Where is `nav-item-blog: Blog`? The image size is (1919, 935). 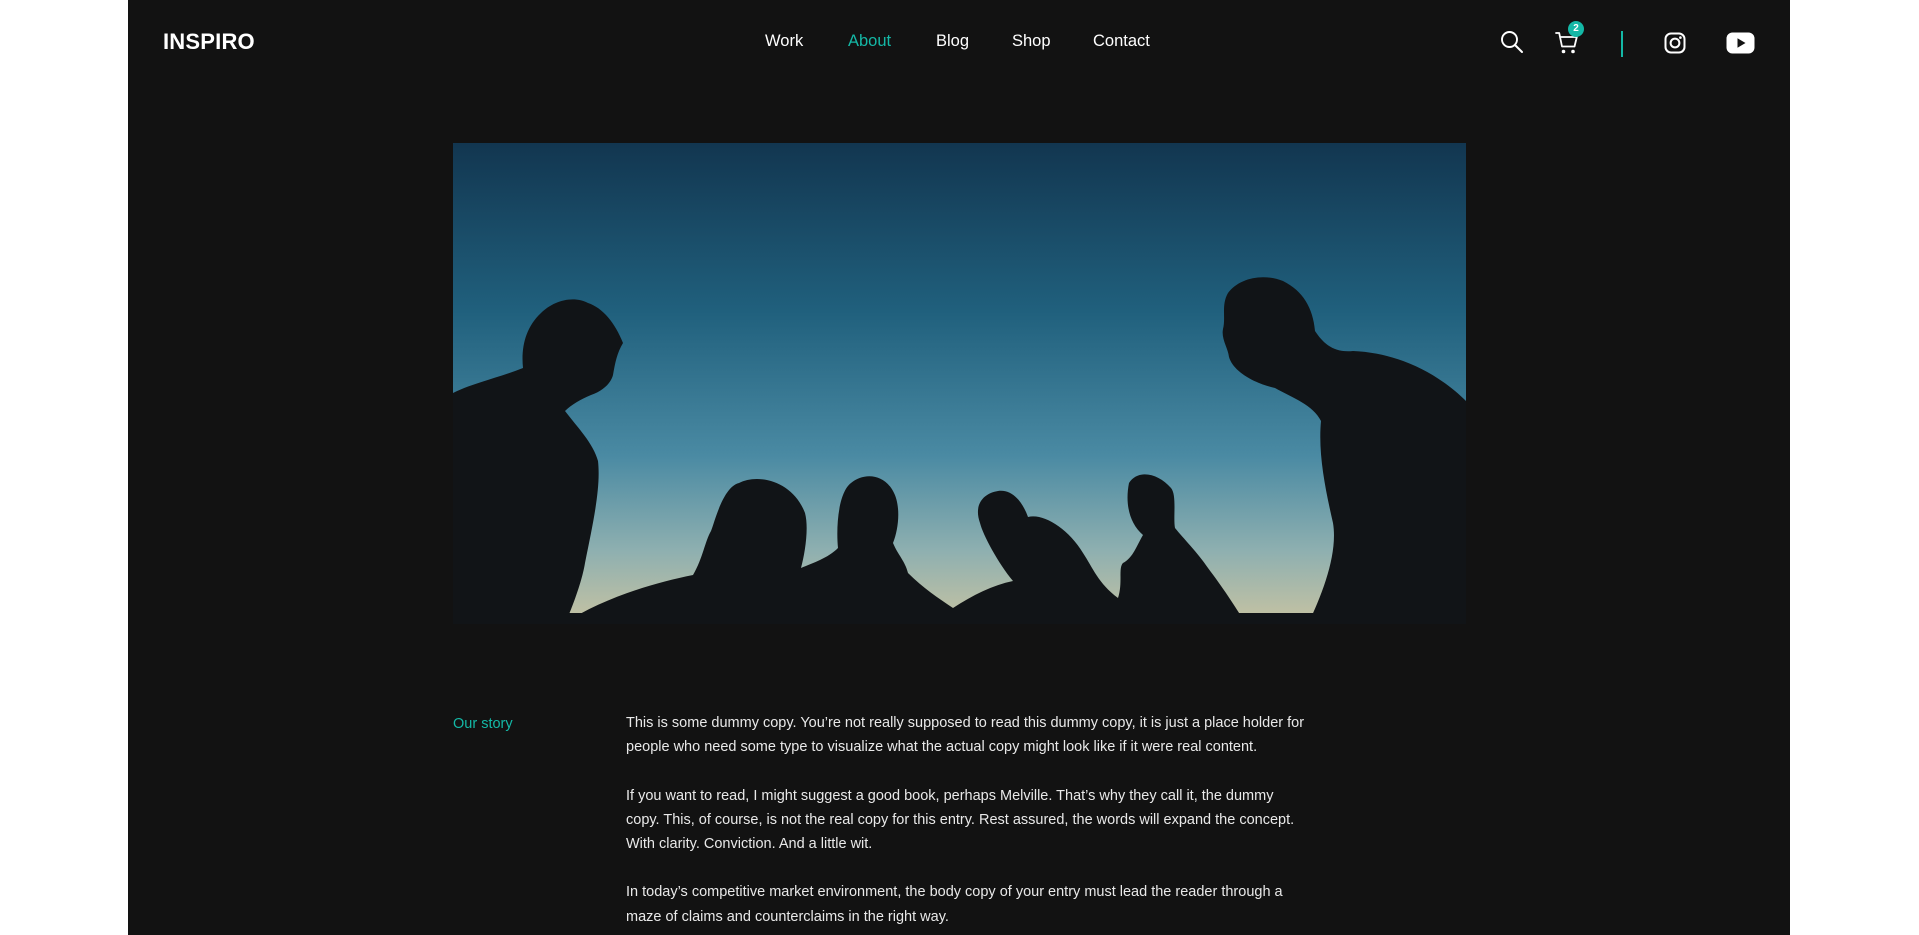 nav-item-blog: Blog is located at coordinates (952, 41).